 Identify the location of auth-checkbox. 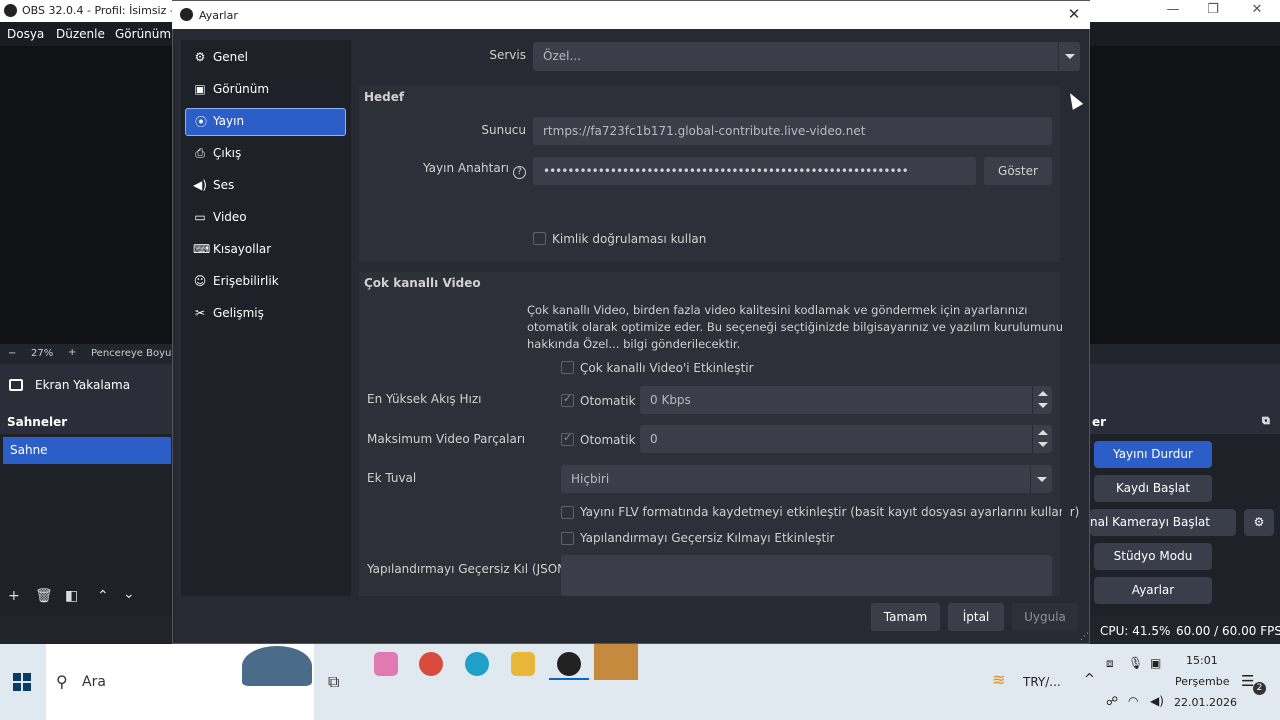
(539, 238).